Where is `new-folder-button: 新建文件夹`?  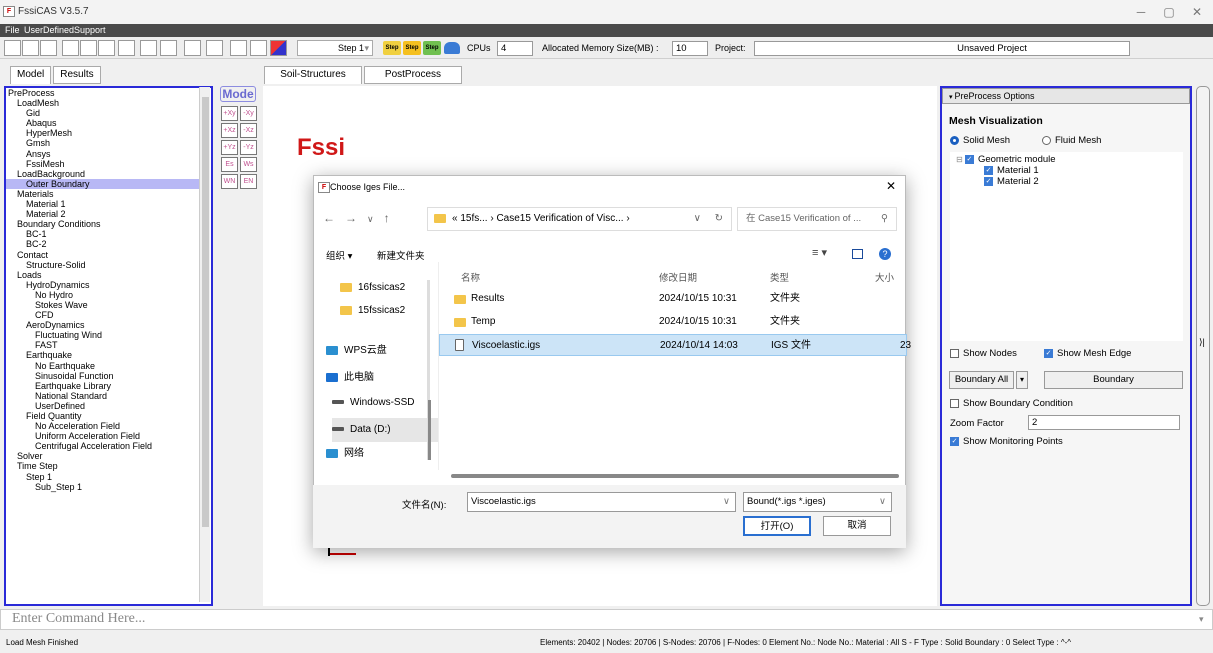
new-folder-button: 新建文件夹 is located at coordinates (401, 255).